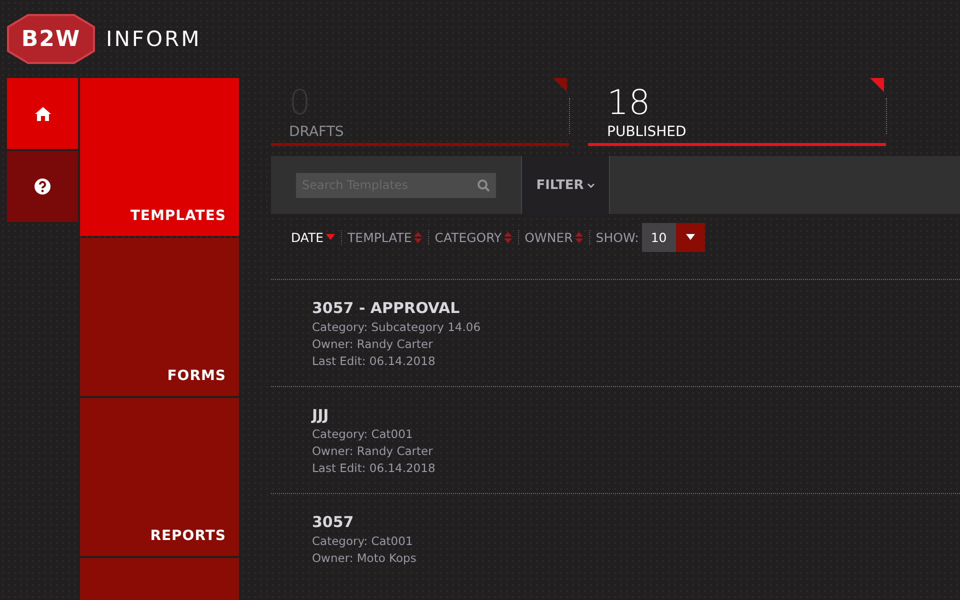 This screenshot has height=600, width=960. What do you see at coordinates (617, 237) in the screenshot?
I see `show-label: SHOW:` at bounding box center [617, 237].